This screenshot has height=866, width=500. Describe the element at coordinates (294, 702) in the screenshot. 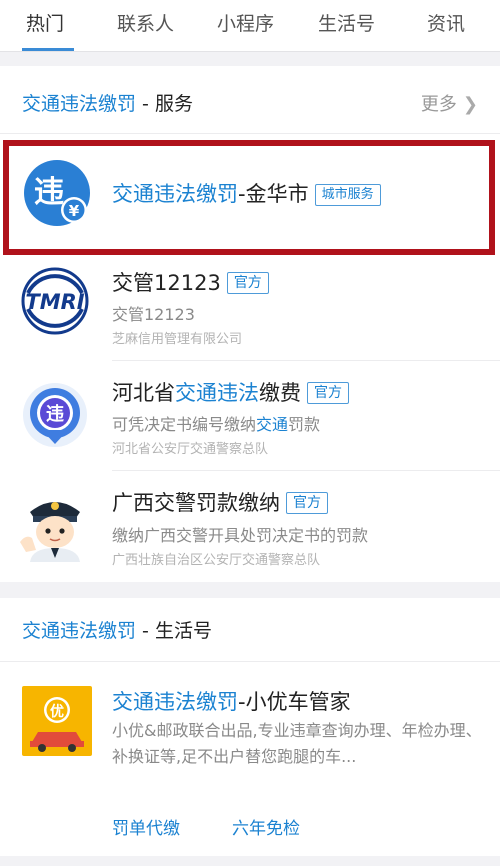

I see `life-title-suffix: -小优车管家` at that location.